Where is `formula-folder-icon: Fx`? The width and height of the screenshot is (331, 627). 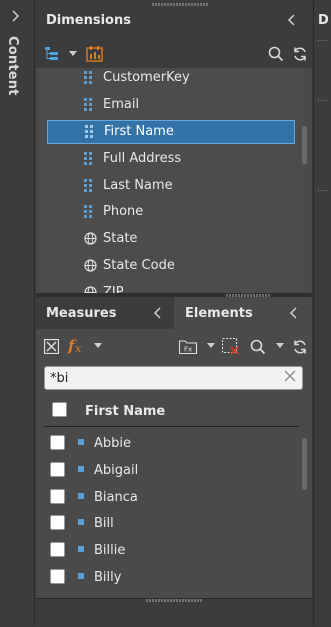 formula-folder-icon: Fx is located at coordinates (189, 346).